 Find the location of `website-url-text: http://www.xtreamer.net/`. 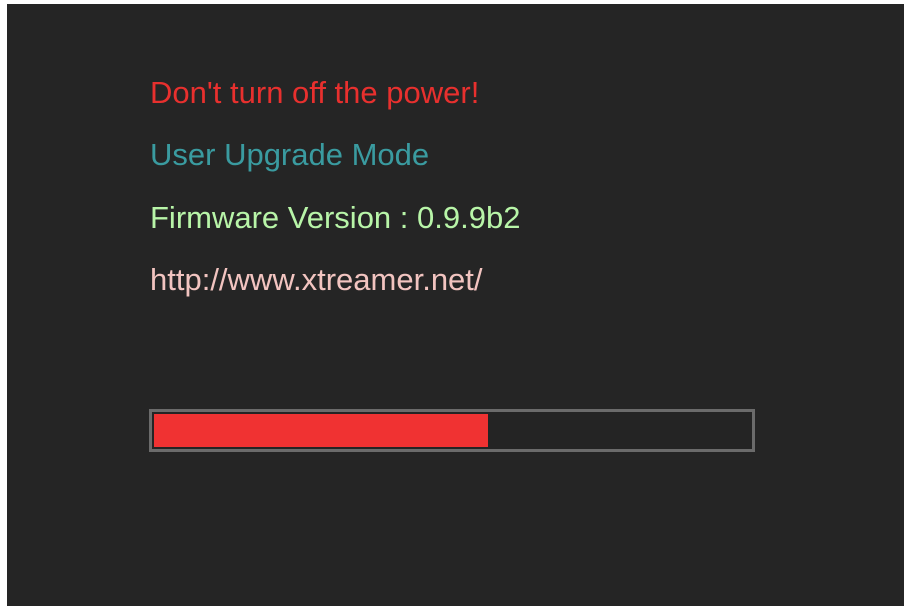

website-url-text: http://www.xtreamer.net/ is located at coordinates (316, 279).